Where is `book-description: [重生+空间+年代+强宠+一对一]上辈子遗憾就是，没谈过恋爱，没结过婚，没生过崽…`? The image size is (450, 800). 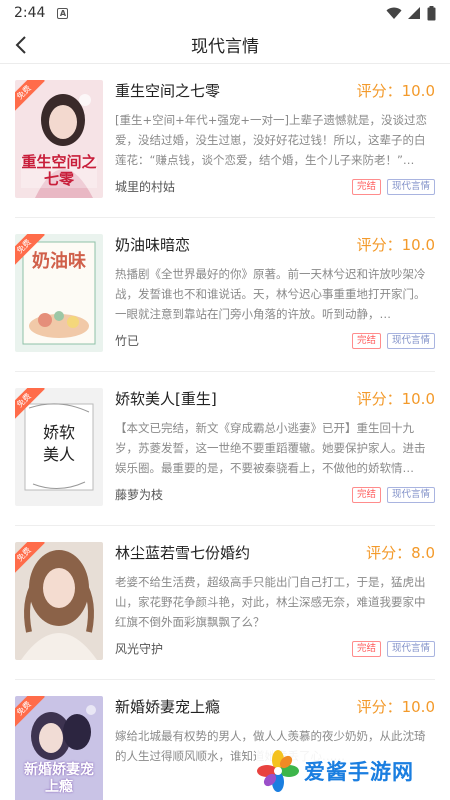 book-description: [重生+空间+年代+强宠+一对一]上辈子遗憾就是，没谈过恋爱，没结过婚，没生过崽… is located at coordinates (271, 140).